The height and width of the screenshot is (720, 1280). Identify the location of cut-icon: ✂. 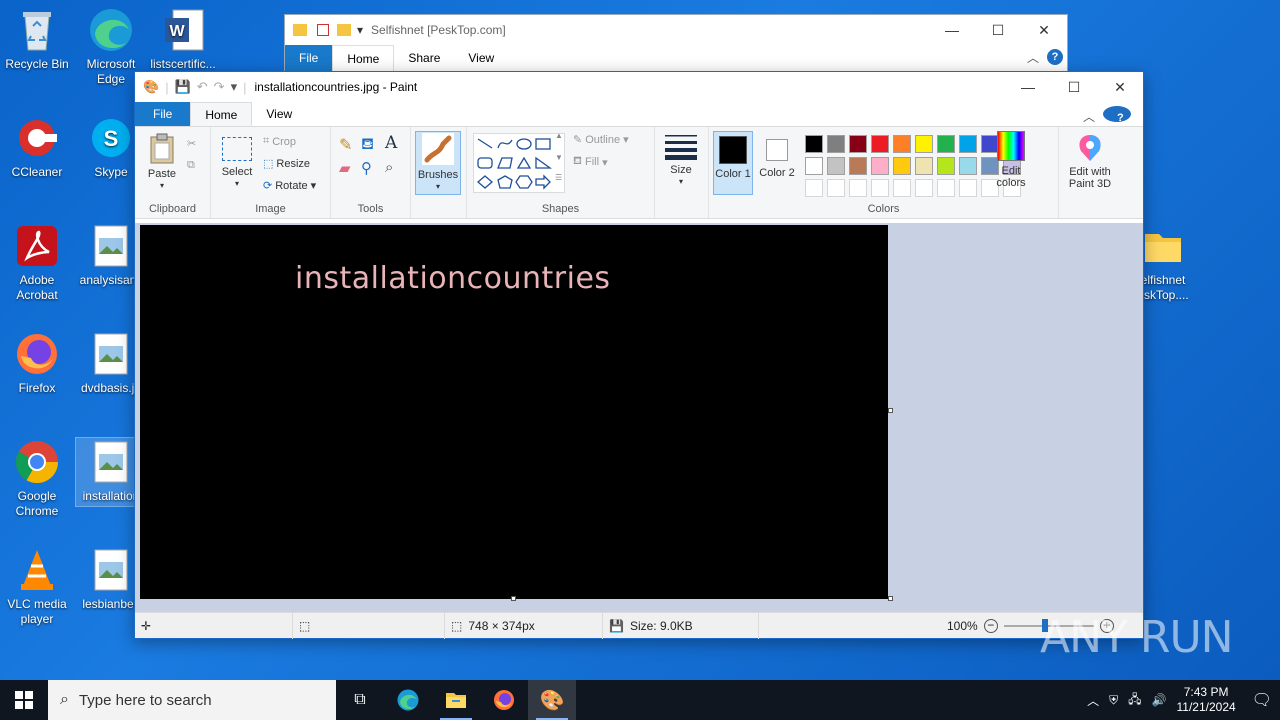
(191, 143).